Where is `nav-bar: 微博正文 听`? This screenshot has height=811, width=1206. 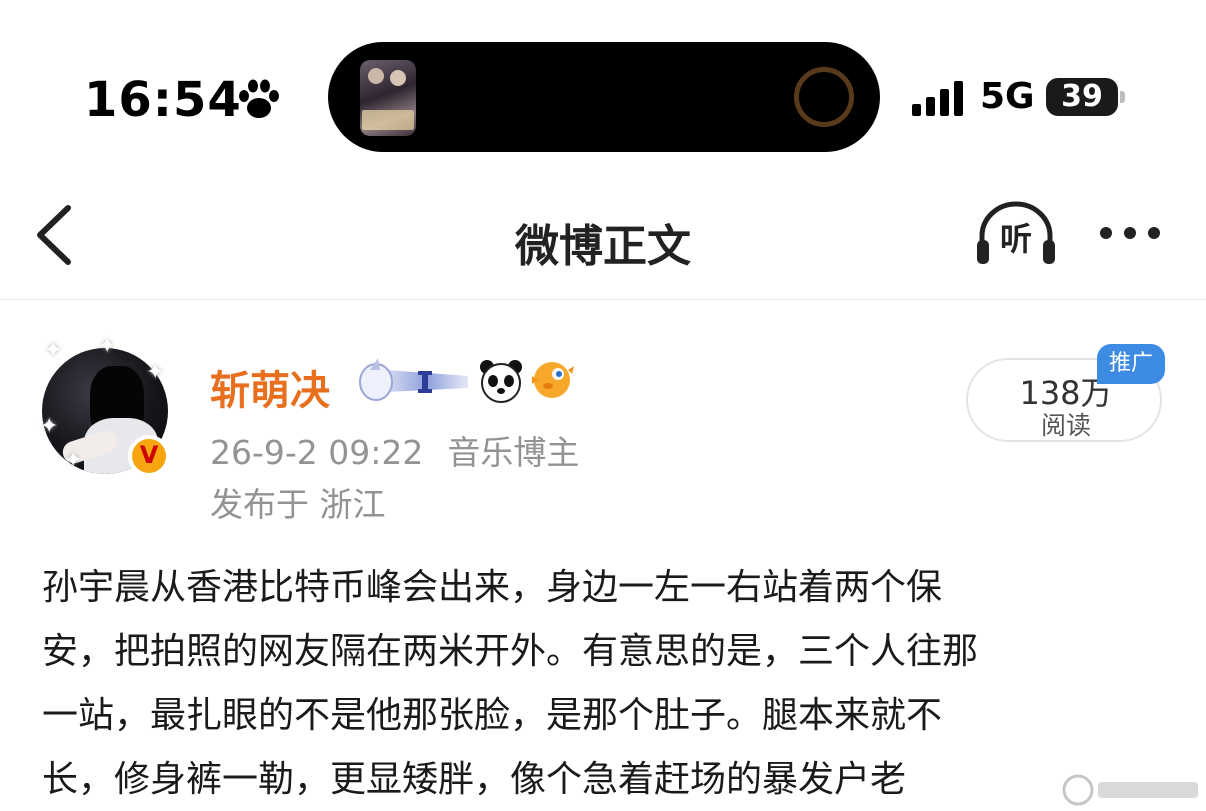
nav-bar: 微博正文 听 is located at coordinates (603, 240).